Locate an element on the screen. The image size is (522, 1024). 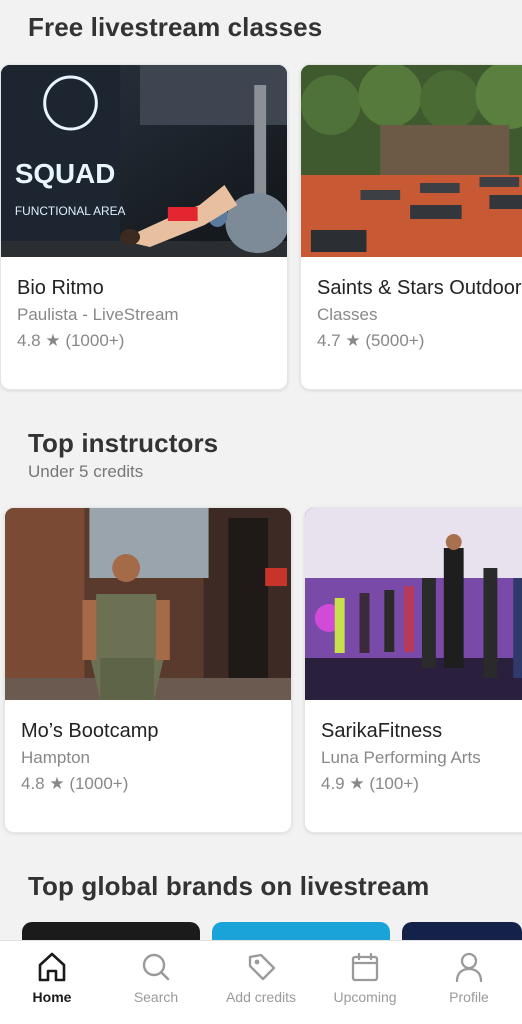
section-title-instructors: Top instructors is located at coordinates (123, 443).